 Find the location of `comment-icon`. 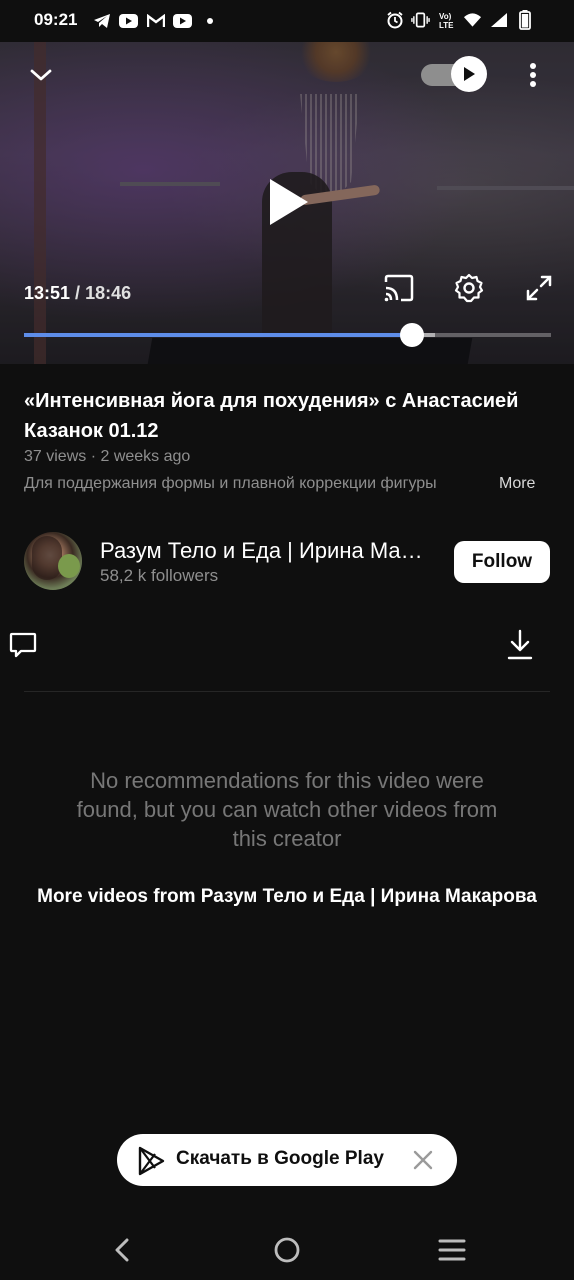

comment-icon is located at coordinates (23, 645).